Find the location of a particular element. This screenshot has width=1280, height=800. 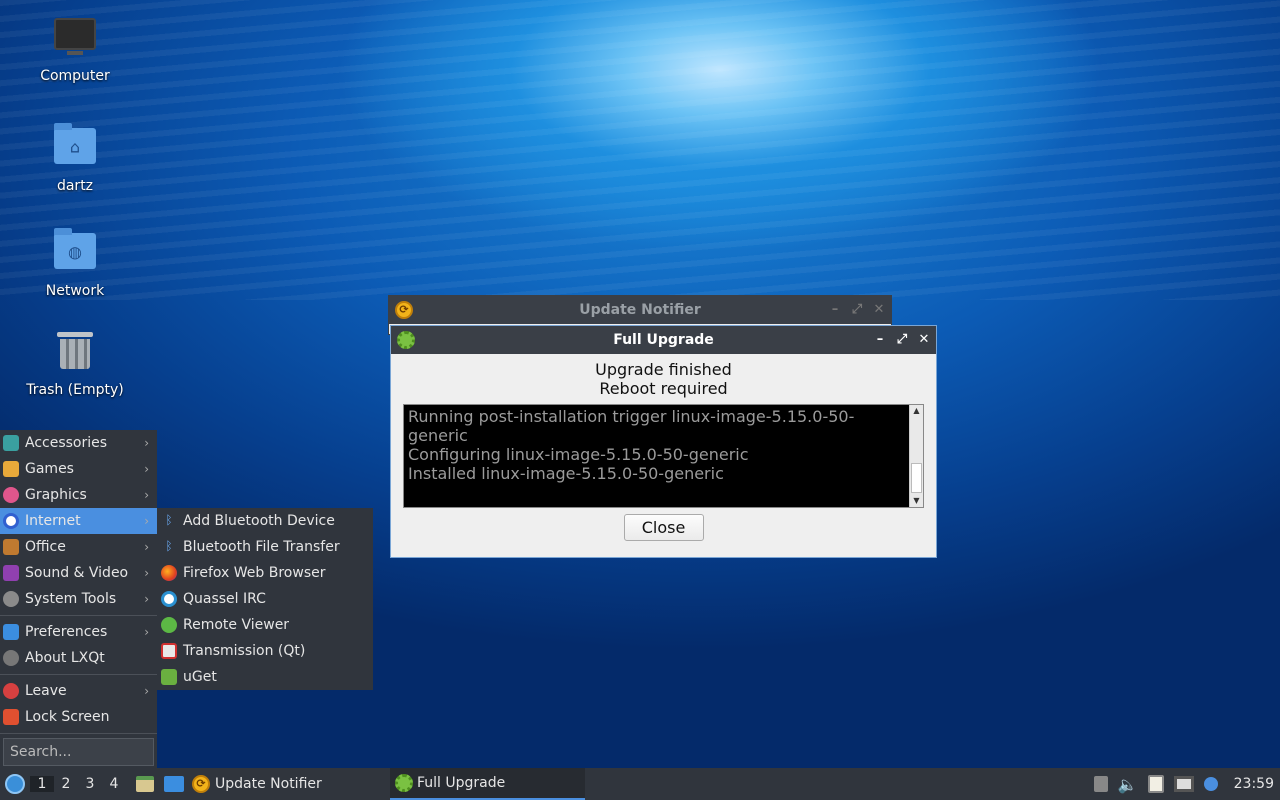

update-notifier-titlebar: ⟳ Update Notifier – ⤢ ✕ is located at coordinates (640, 310).